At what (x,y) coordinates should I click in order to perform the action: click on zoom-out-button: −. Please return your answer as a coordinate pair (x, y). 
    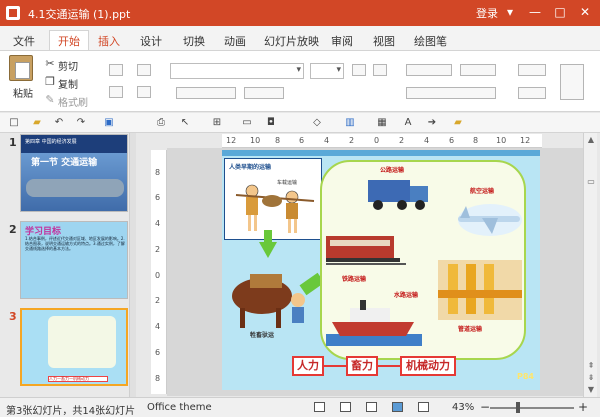
    Looking at the image, I should click on (485, 407).